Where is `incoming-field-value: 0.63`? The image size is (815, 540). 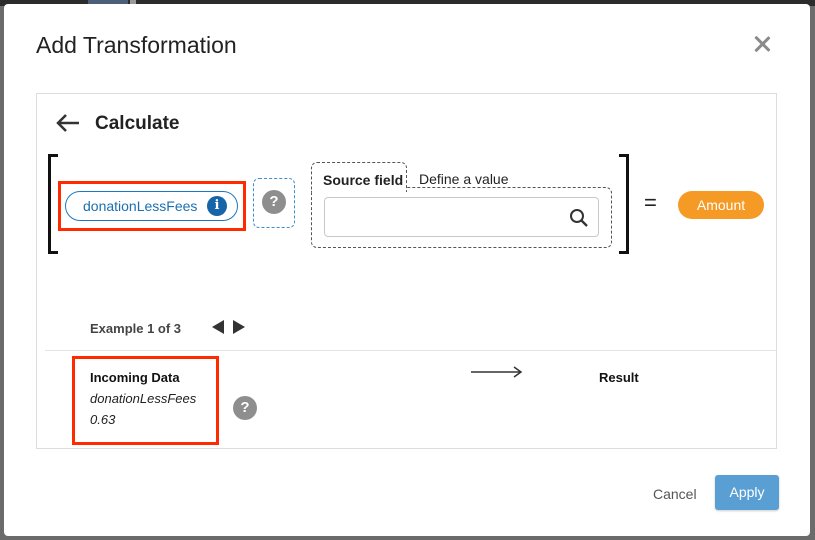
incoming-field-value: 0.63 is located at coordinates (103, 419).